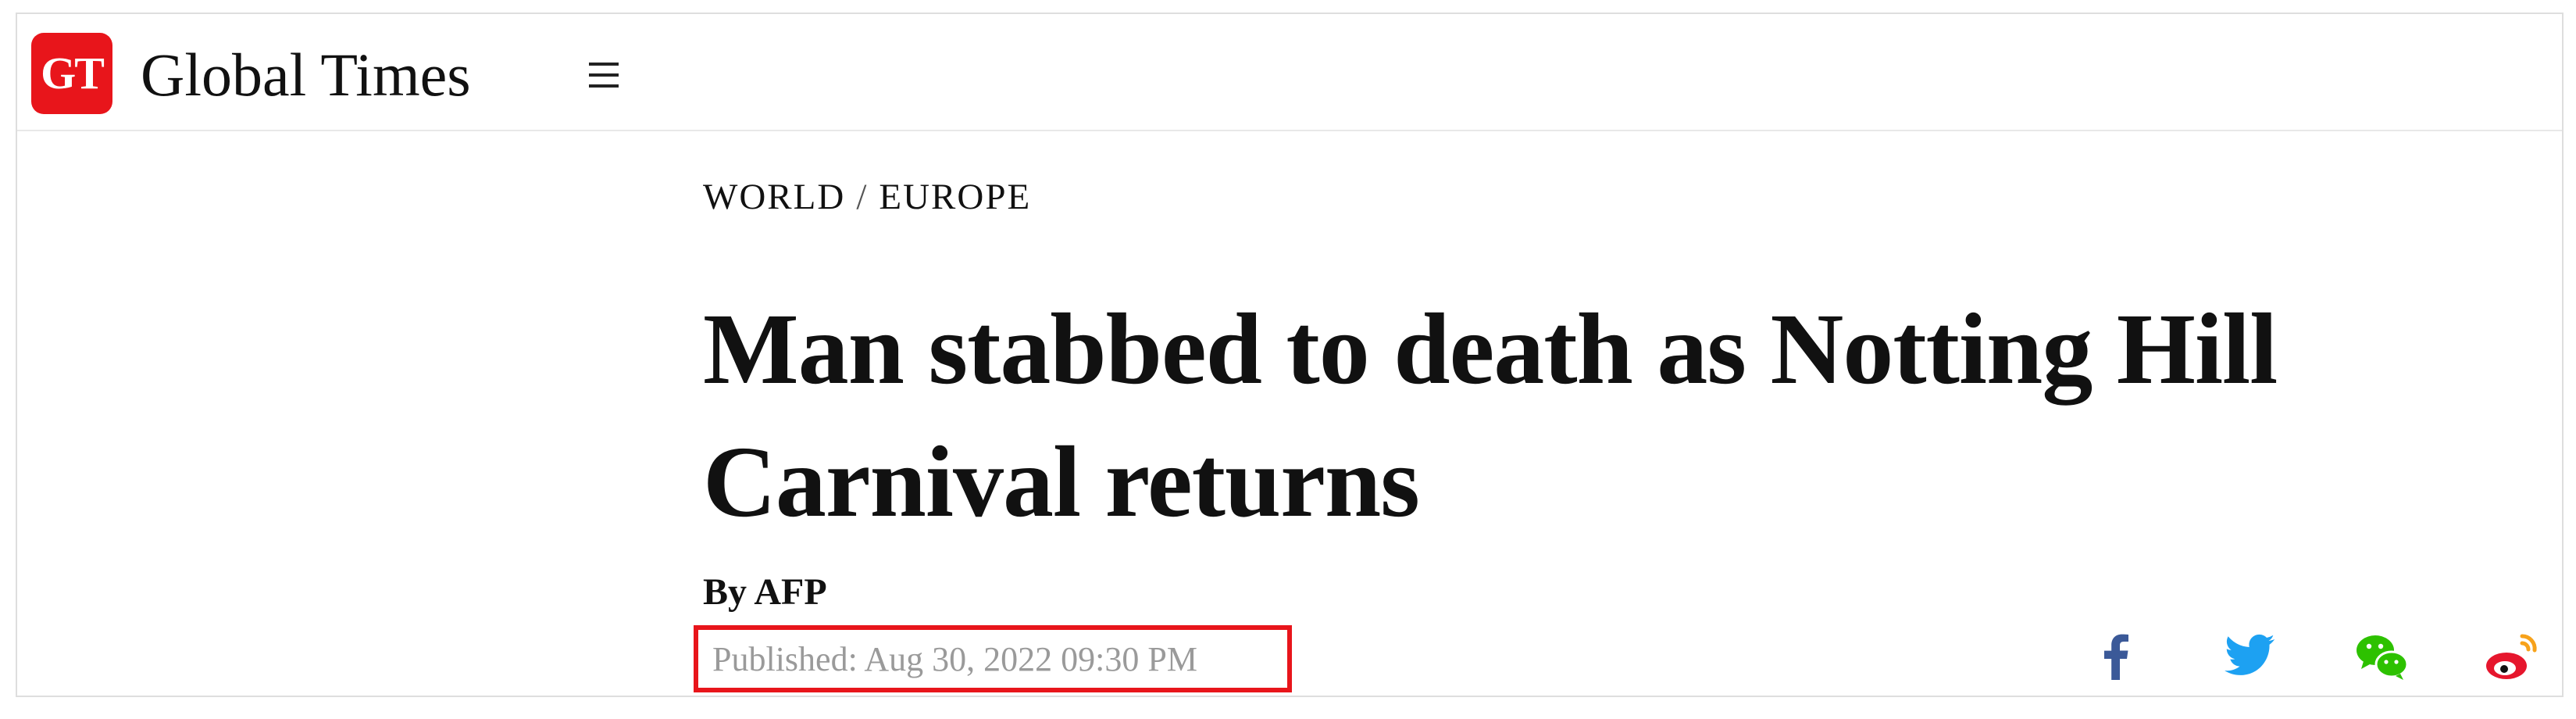 The height and width of the screenshot is (719, 2576). I want to click on breadcrumb: WORLD / EUROPE, so click(867, 196).